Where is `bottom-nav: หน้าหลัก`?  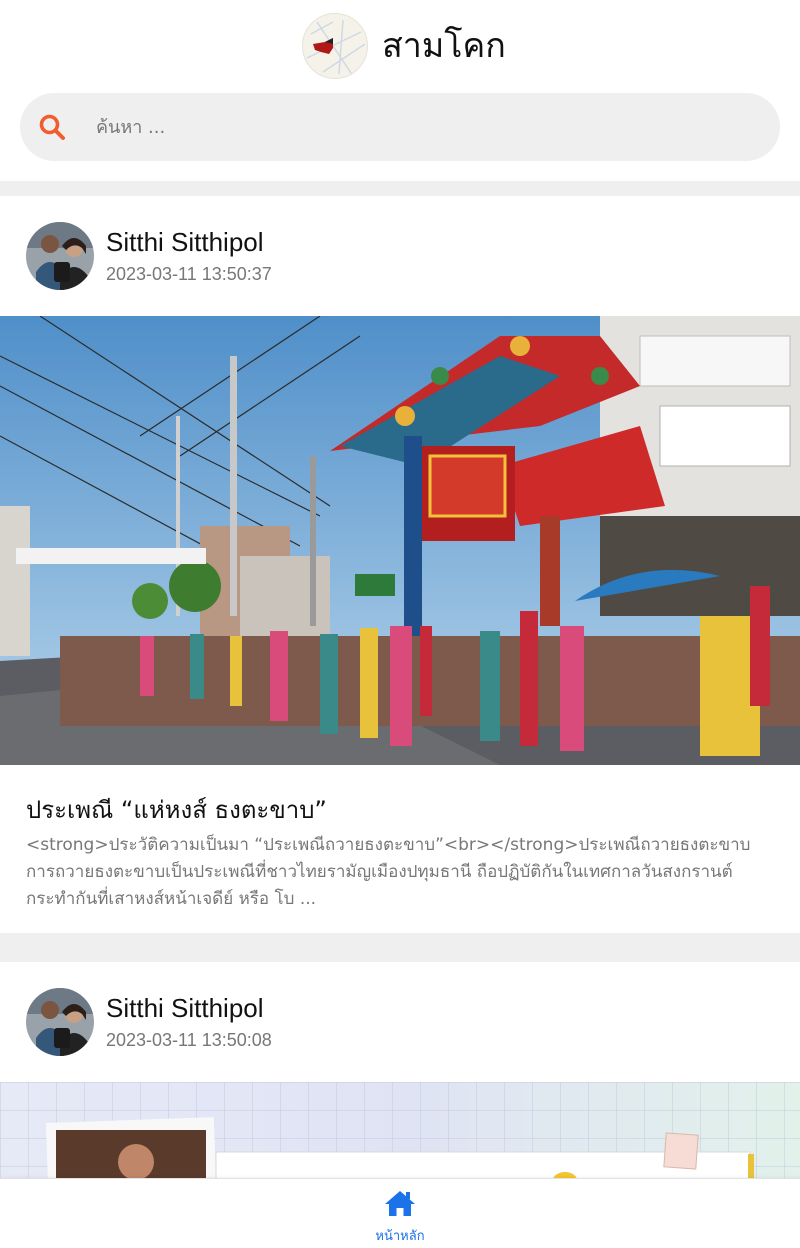
bottom-nav: หน้าหลัก is located at coordinates (400, 1213).